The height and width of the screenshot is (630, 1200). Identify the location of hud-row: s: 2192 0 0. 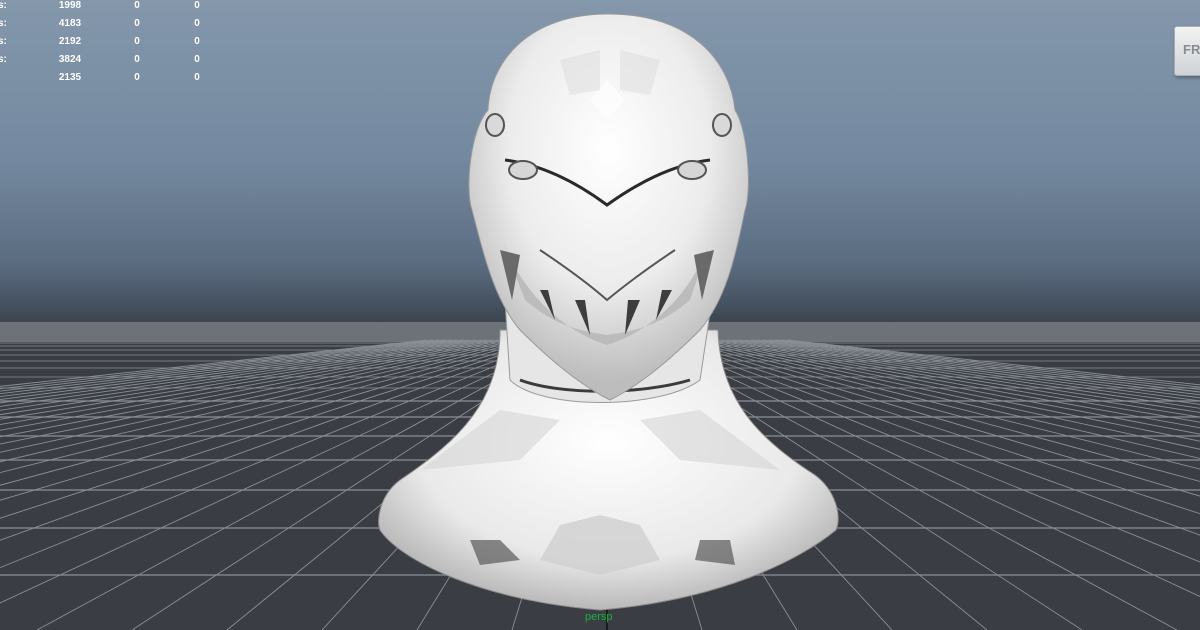
(105, 42).